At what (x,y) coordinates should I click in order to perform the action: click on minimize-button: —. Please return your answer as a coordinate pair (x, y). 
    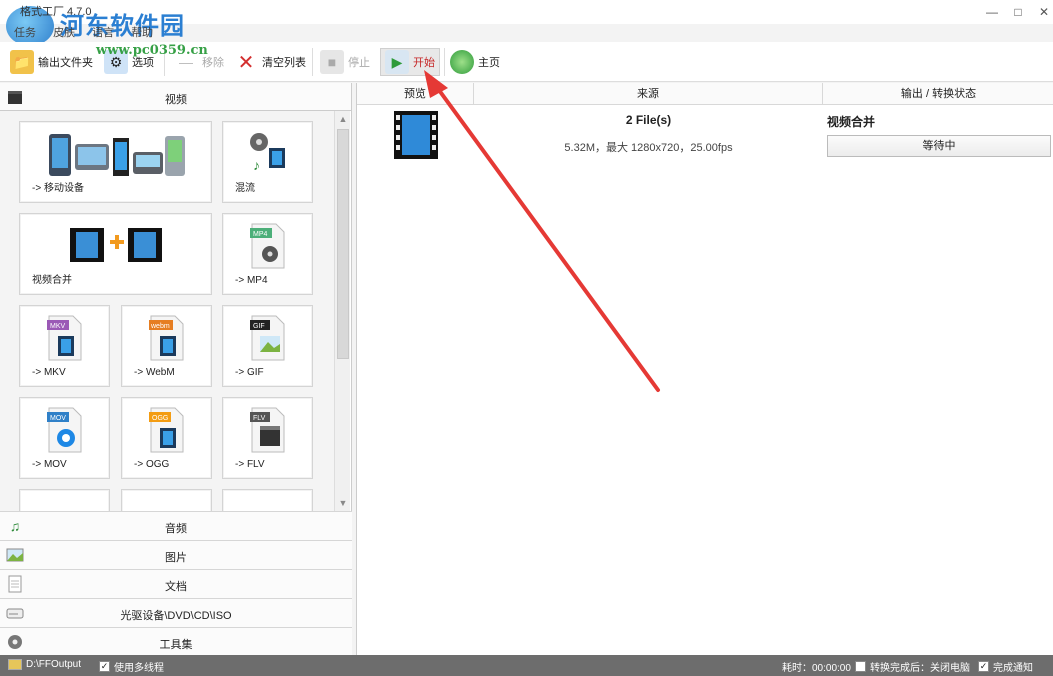
    Looking at the image, I should click on (992, 12).